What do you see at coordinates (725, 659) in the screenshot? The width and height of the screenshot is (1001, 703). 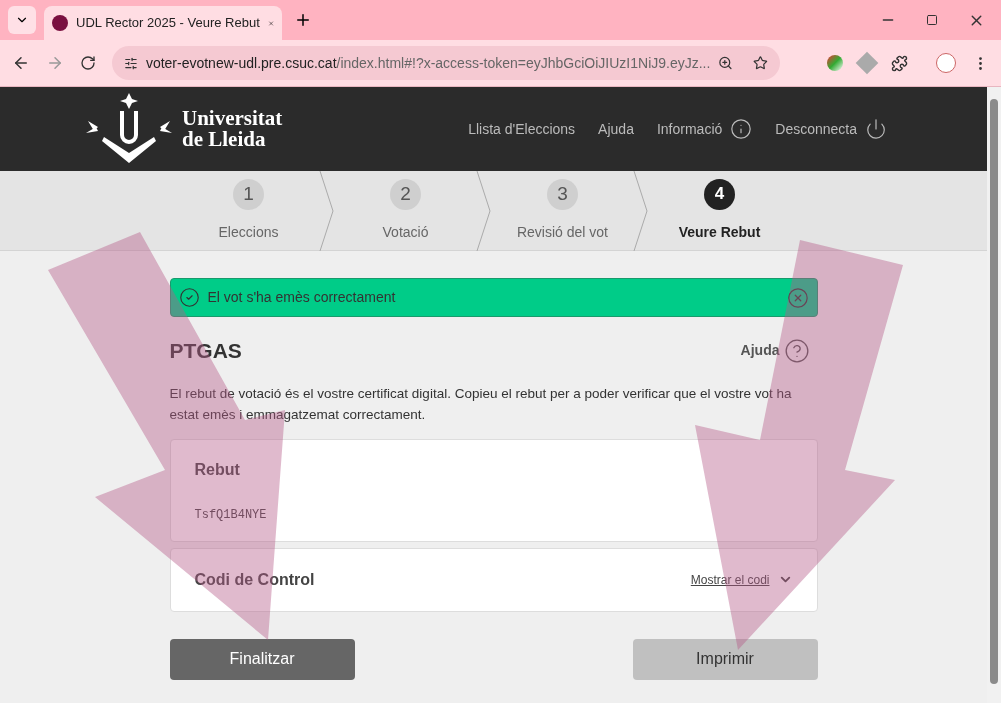 I see `print-button: Imprimir` at bounding box center [725, 659].